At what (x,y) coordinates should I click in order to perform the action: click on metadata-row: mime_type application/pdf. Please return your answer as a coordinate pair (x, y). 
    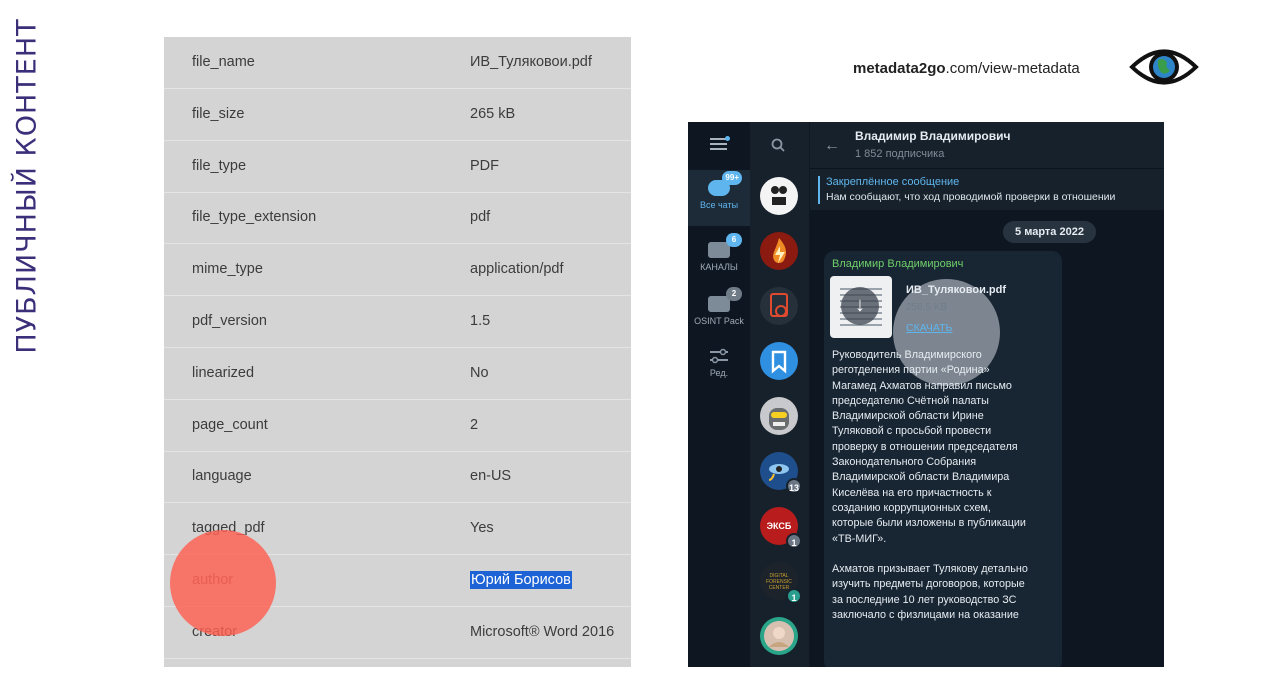
    Looking at the image, I should click on (397, 271).